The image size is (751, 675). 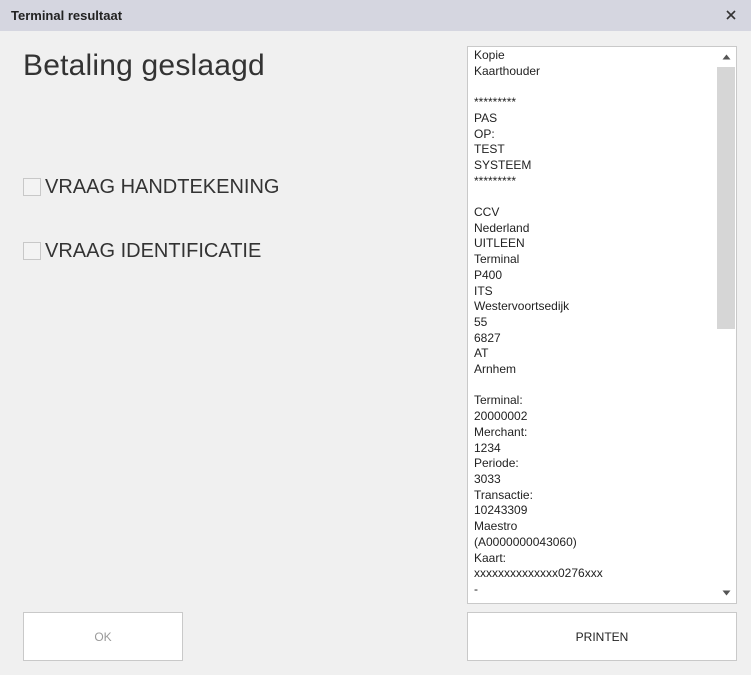 What do you see at coordinates (726, 198) in the screenshot?
I see `scrollbar-thumb` at bounding box center [726, 198].